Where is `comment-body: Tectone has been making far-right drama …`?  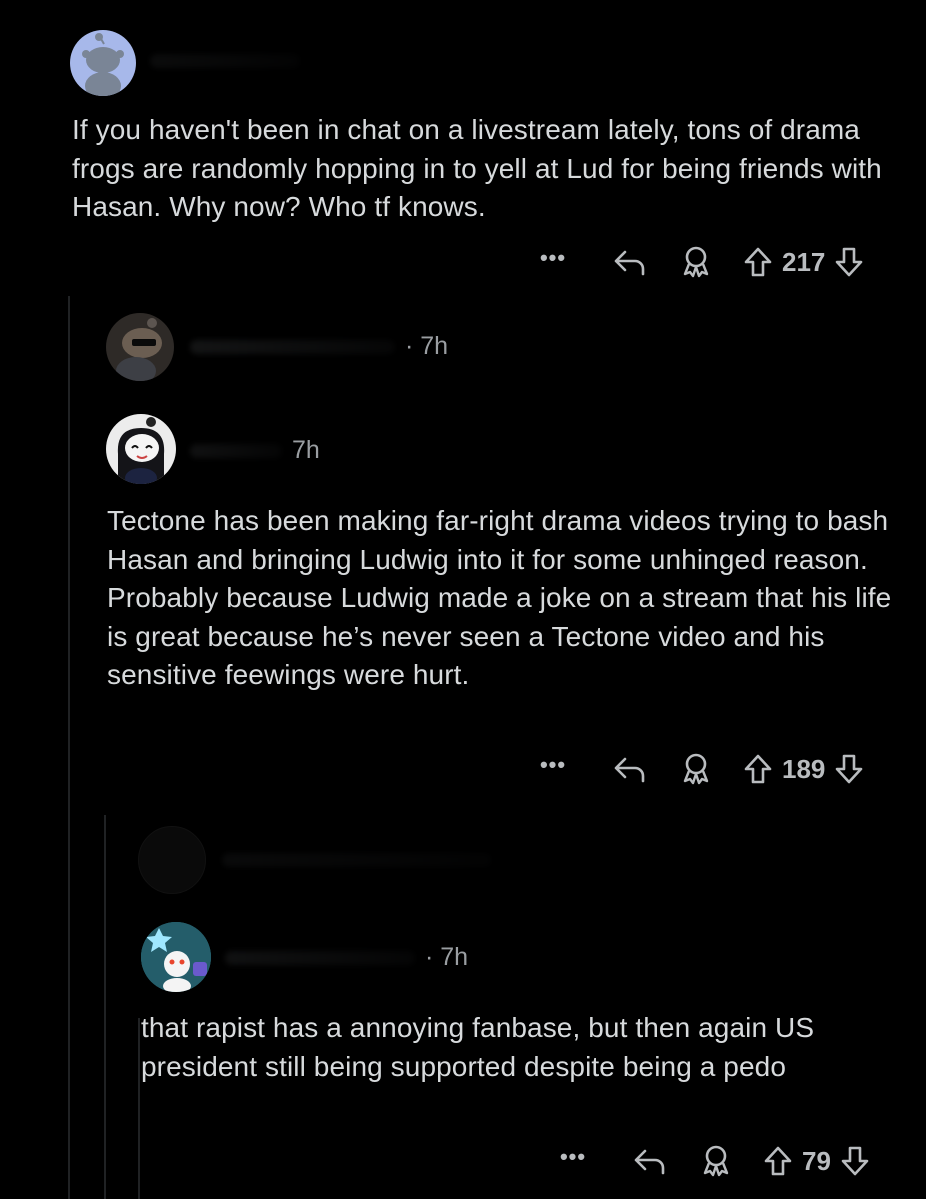 comment-body: Tectone has been making far-right drama … is located at coordinates (499, 597).